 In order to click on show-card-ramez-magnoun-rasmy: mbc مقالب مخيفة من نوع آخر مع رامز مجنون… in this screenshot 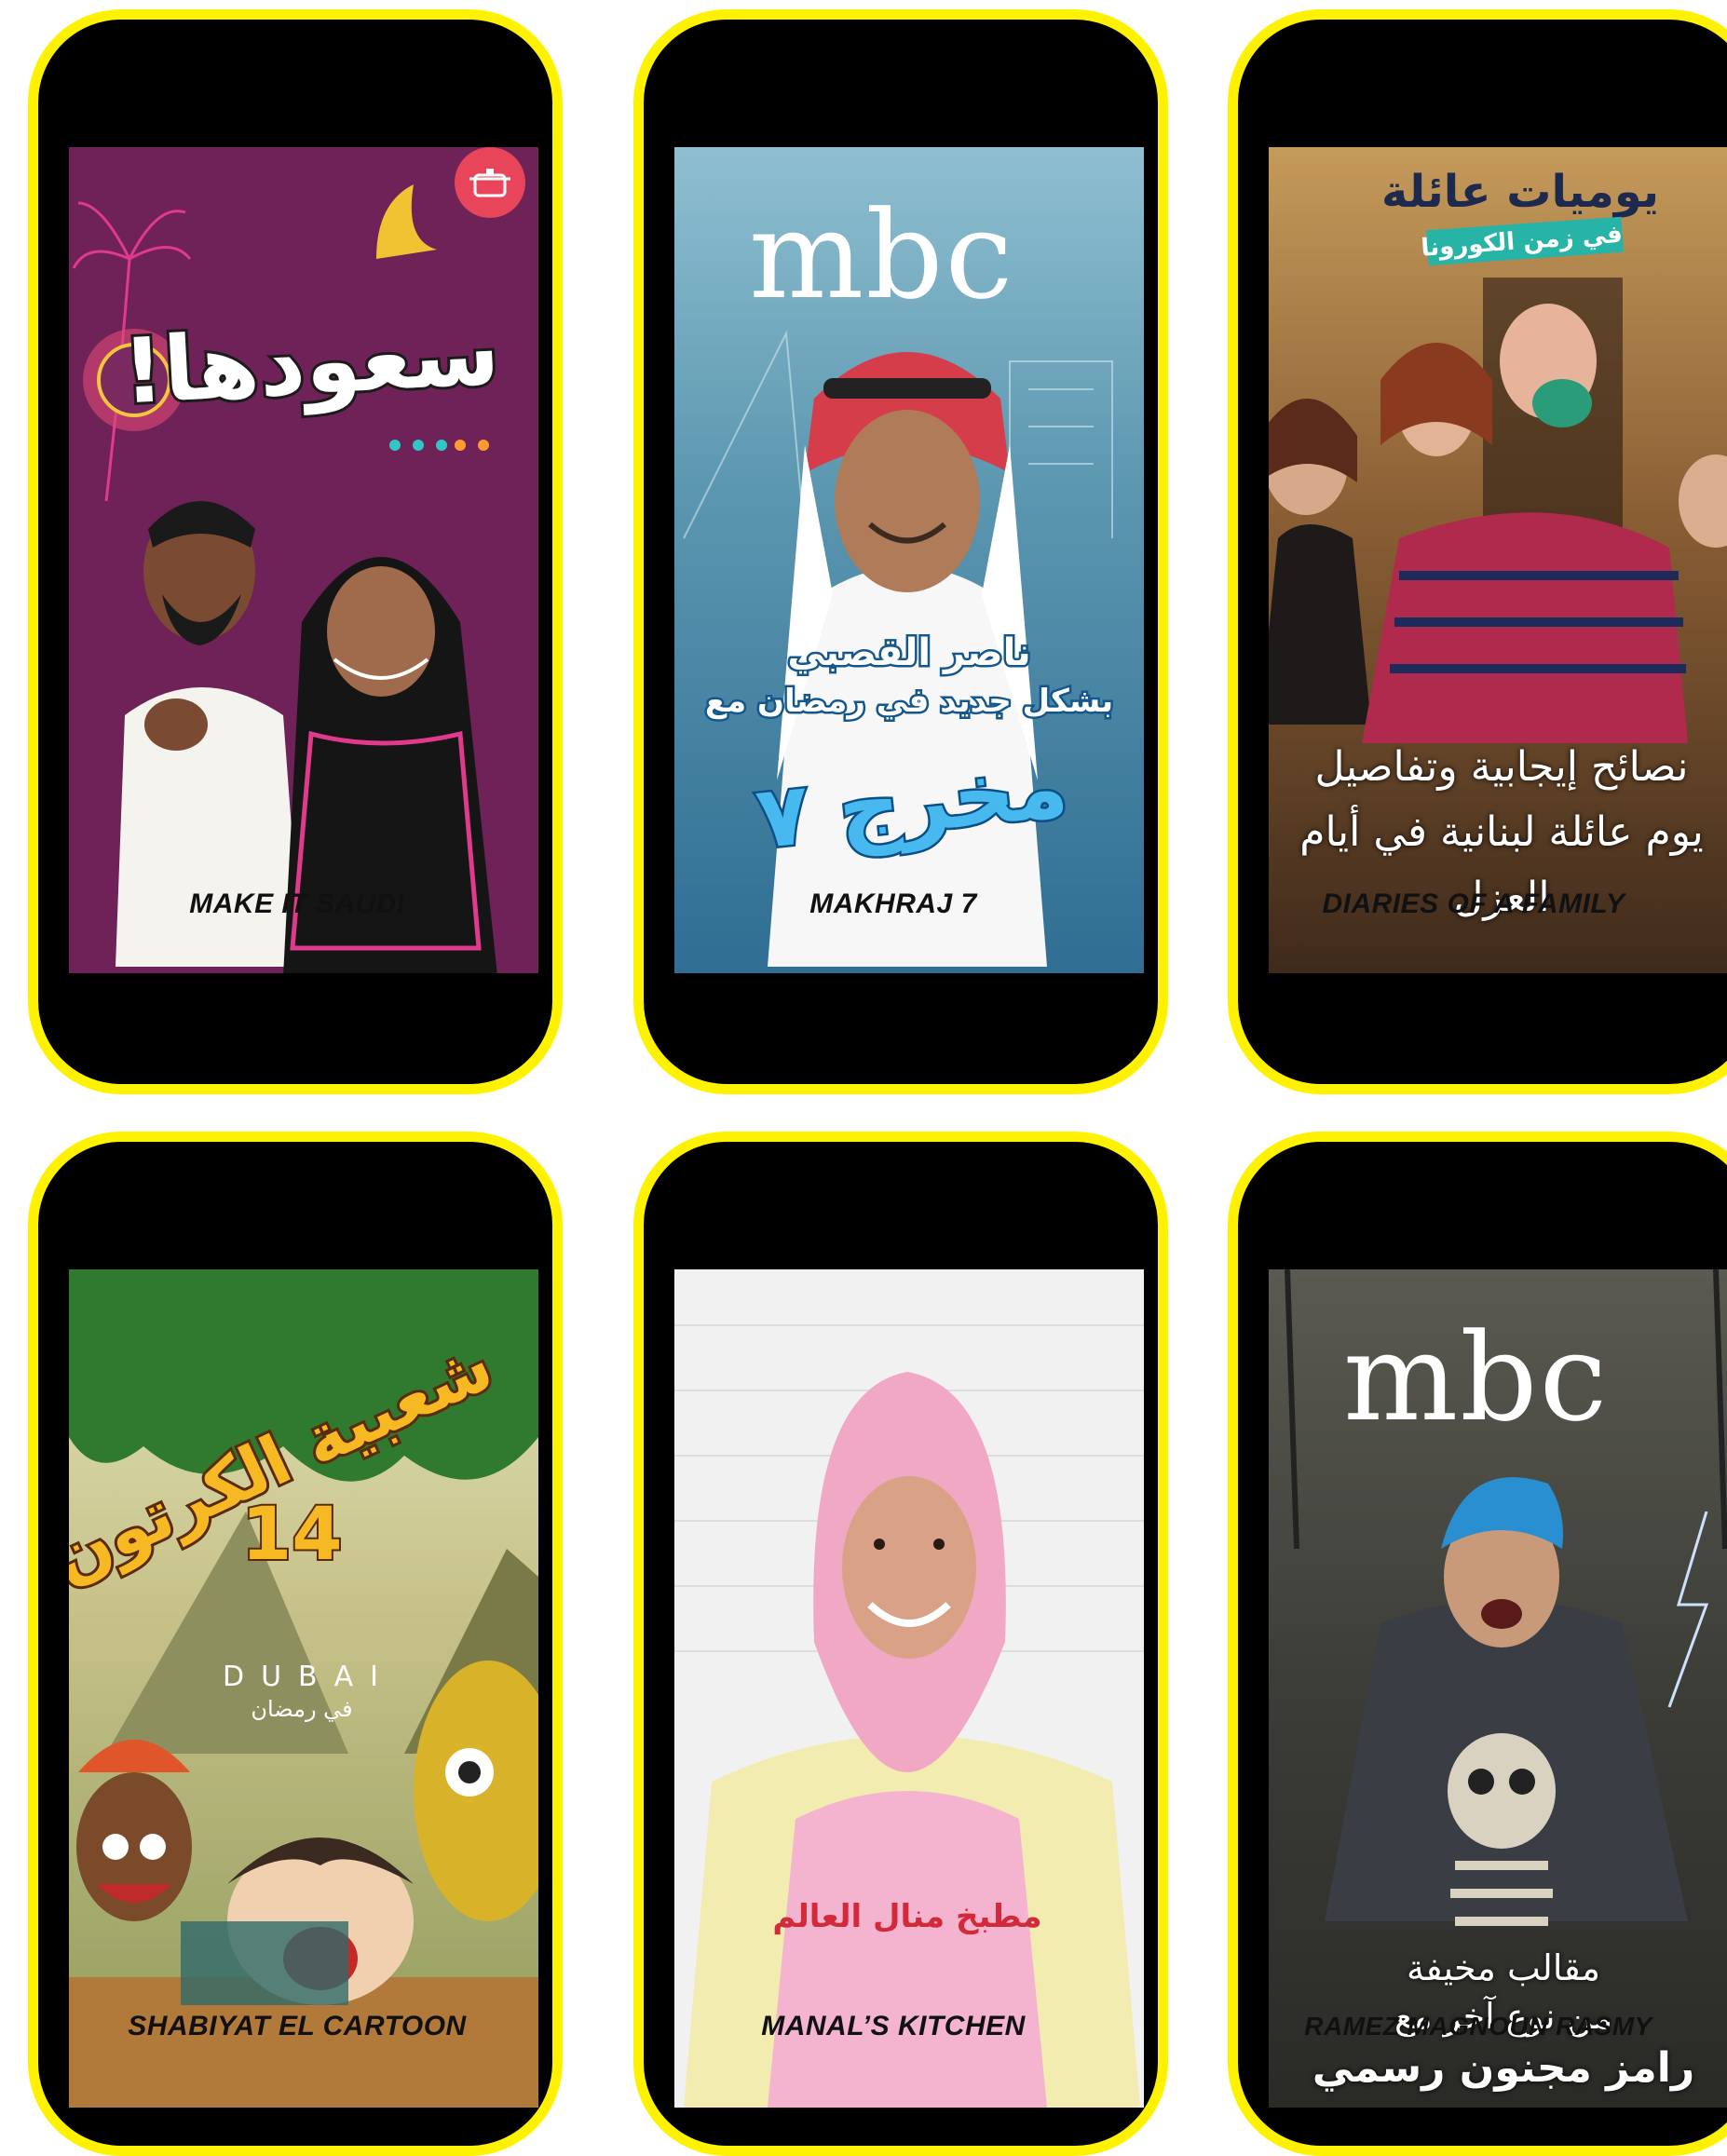, I will do `click(1478, 1644)`.